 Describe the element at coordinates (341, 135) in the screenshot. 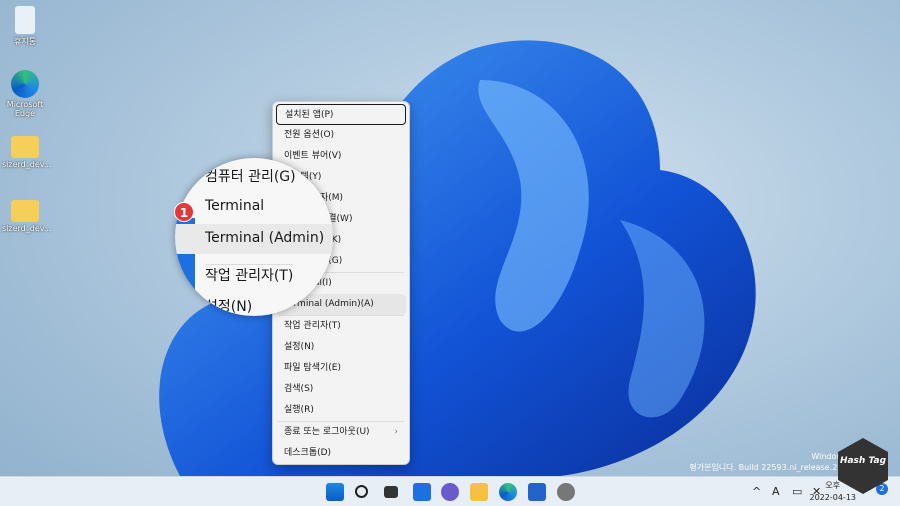

I see `menu-item-power-options: 전원 옵션(O)` at that location.